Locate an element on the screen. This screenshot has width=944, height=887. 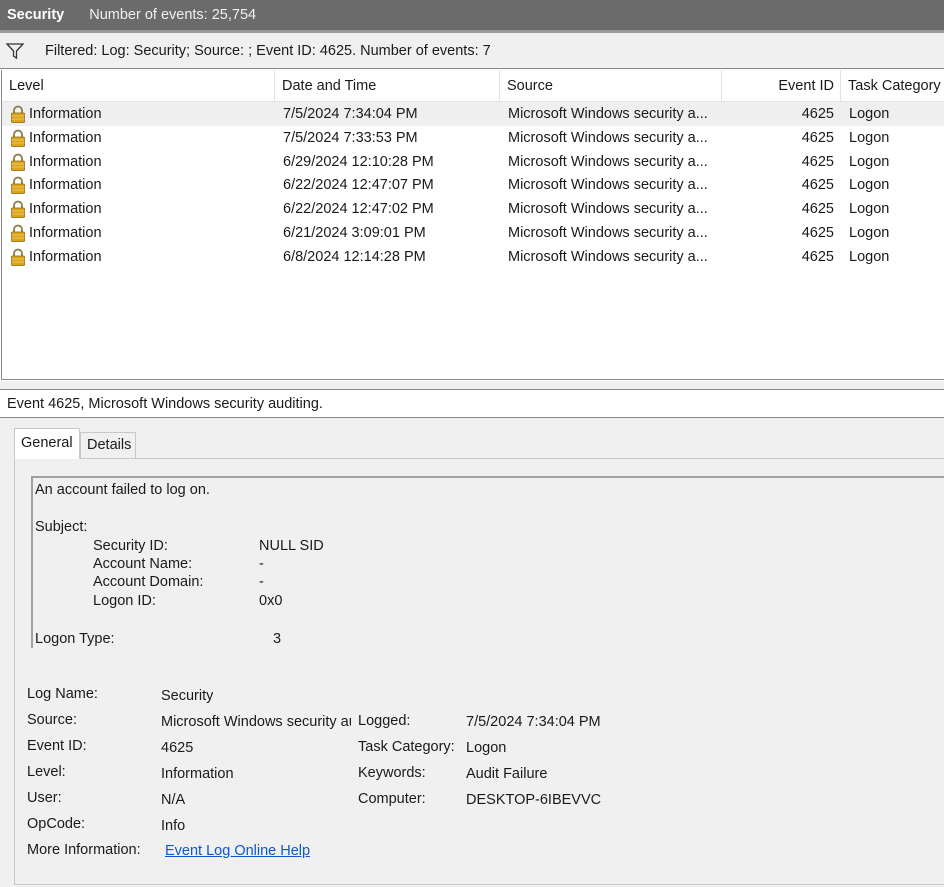
tab-general: General is located at coordinates (47, 443).